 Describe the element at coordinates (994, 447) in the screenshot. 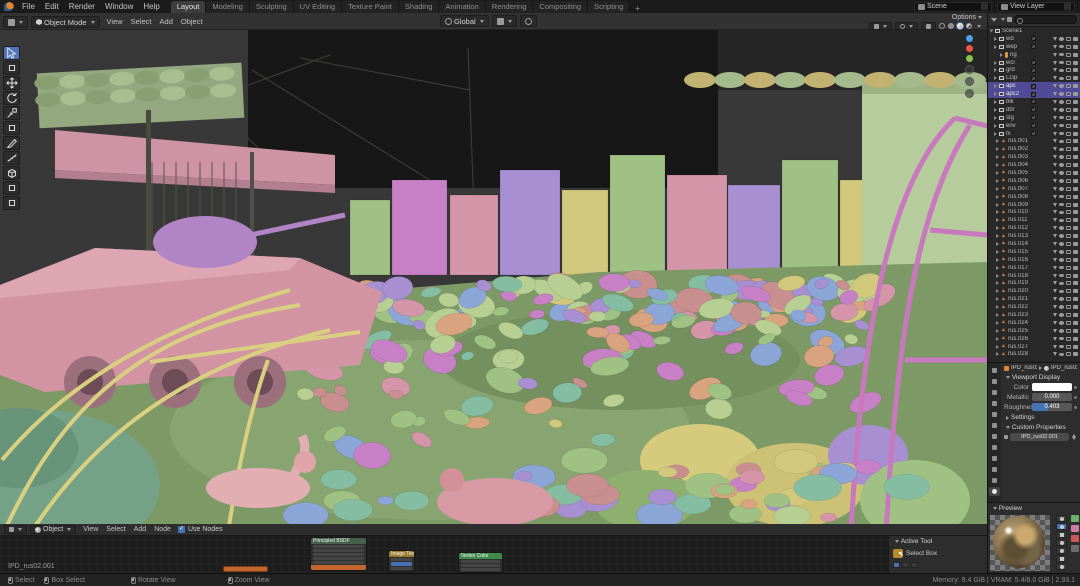

I see `modifiers-tab` at that location.